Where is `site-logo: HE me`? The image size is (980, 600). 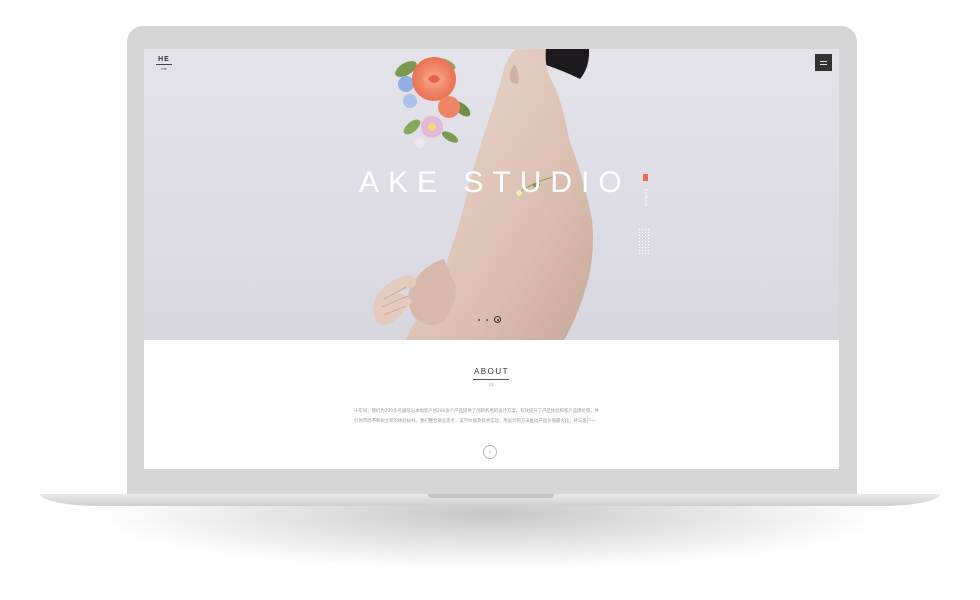
site-logo: HE me is located at coordinates (164, 63).